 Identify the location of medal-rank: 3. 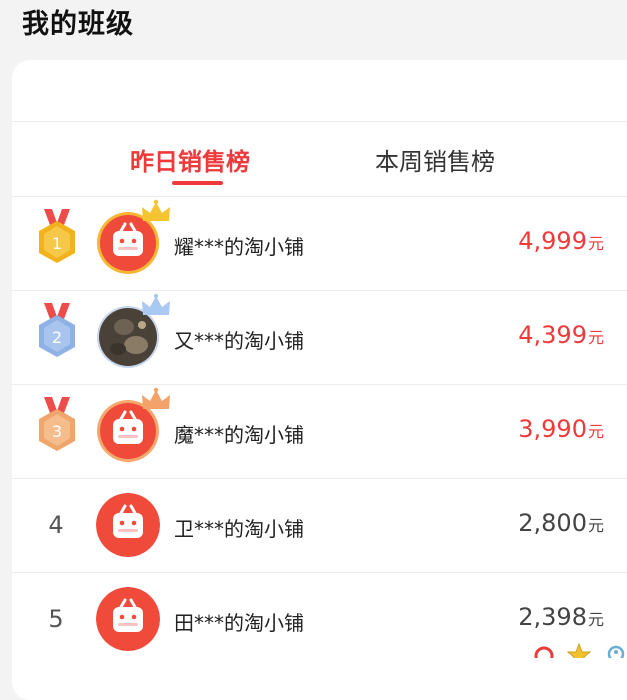
(57, 431).